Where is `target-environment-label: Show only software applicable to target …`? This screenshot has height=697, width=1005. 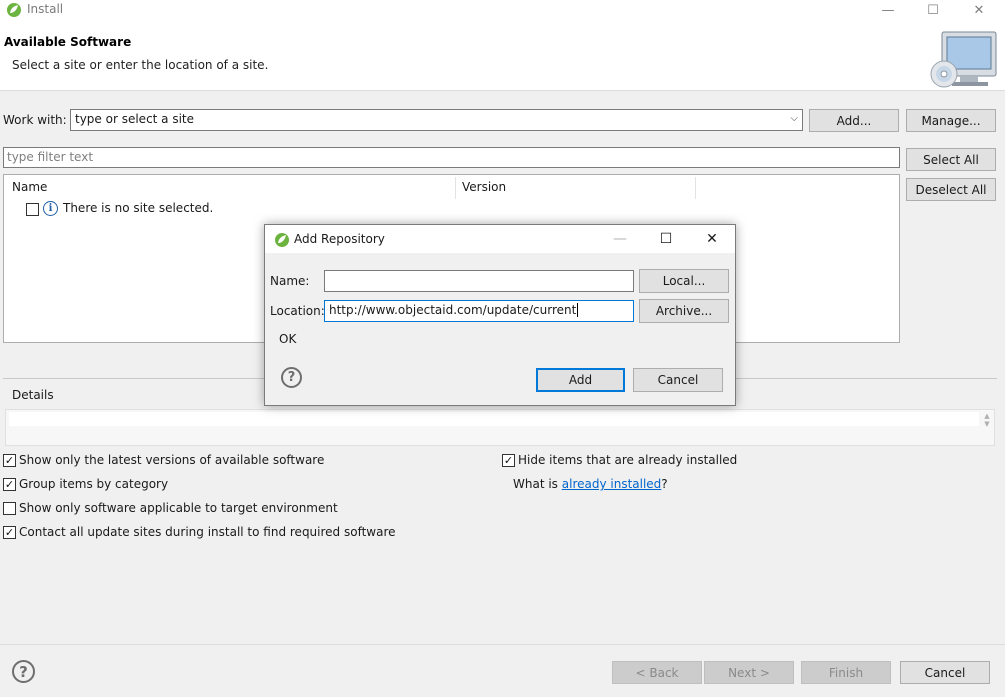
target-environment-label: Show only software applicable to target … is located at coordinates (178, 508).